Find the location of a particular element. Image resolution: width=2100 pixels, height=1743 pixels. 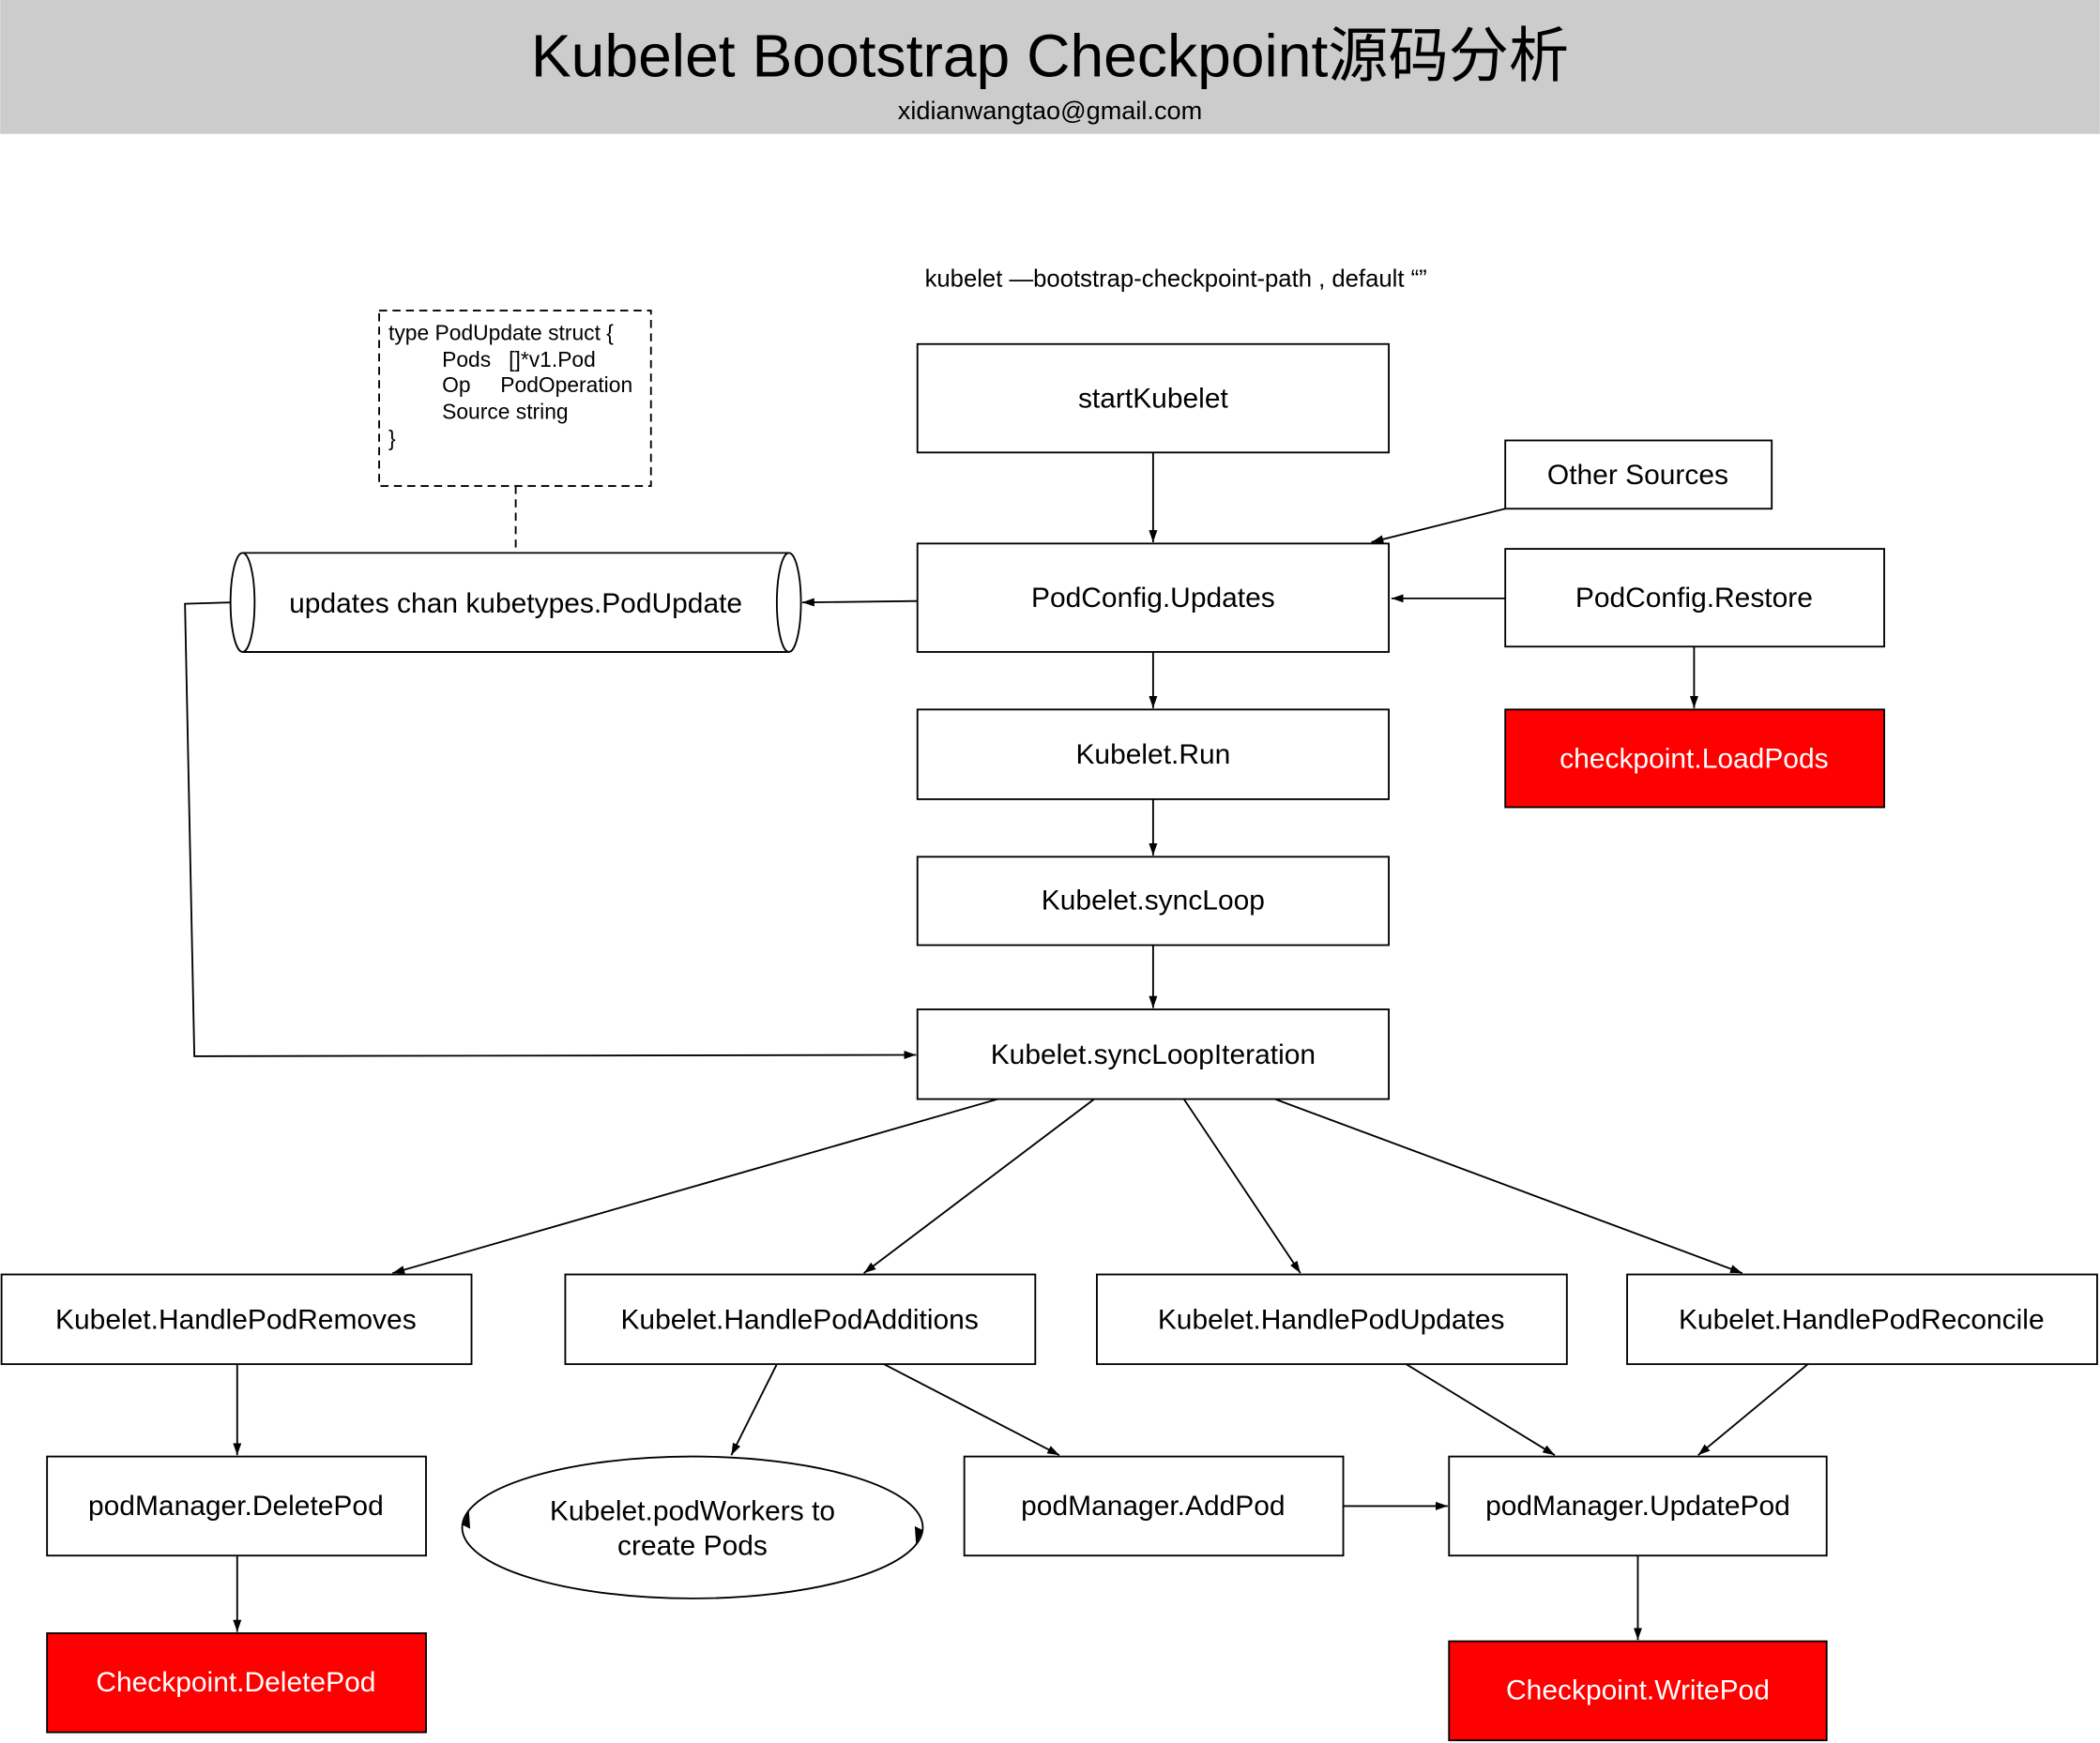

node-kubelet-sync-loop-iteration: Kubelet.syncLoopIteration is located at coordinates (1153, 1054).